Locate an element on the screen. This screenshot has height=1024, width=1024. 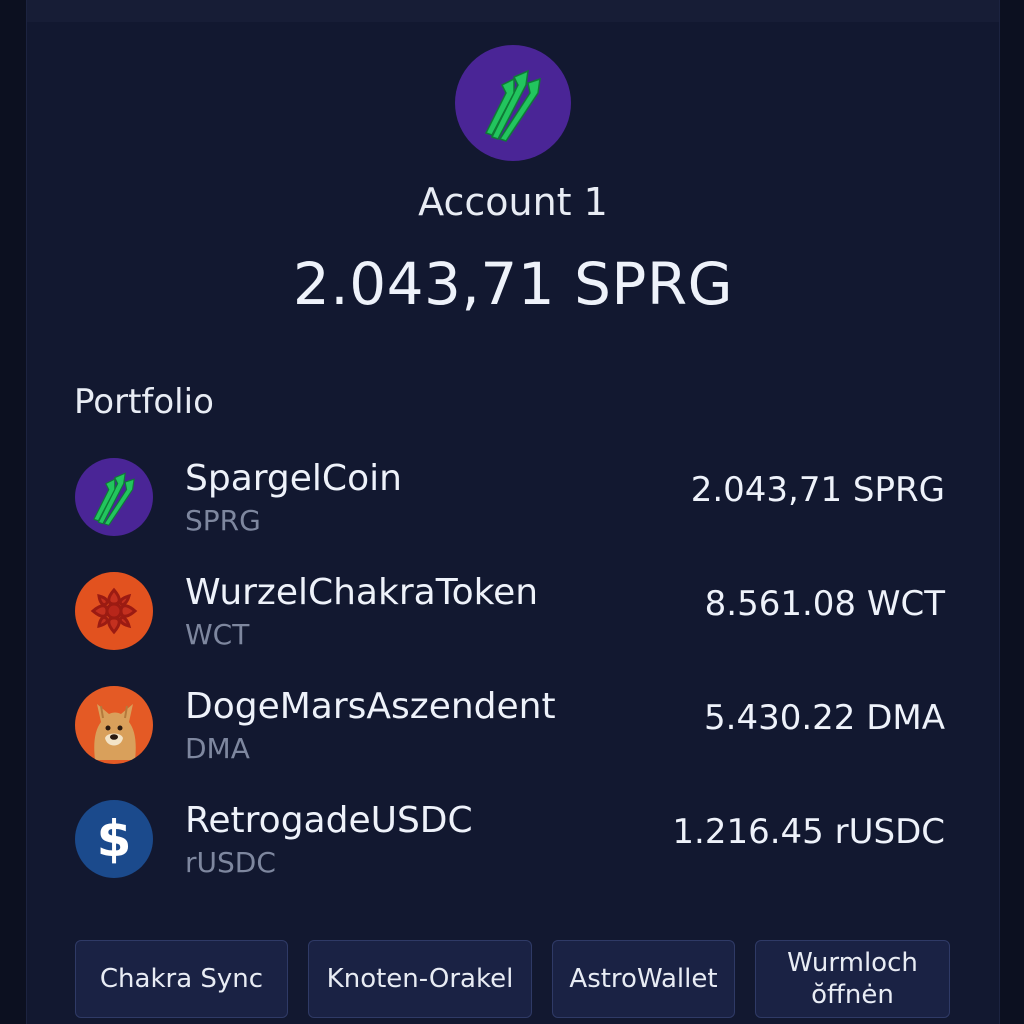
asset-row-wurzelchakratoken: WurzelChakraToken WCT 8.561.08 WCT is located at coordinates (510, 612).